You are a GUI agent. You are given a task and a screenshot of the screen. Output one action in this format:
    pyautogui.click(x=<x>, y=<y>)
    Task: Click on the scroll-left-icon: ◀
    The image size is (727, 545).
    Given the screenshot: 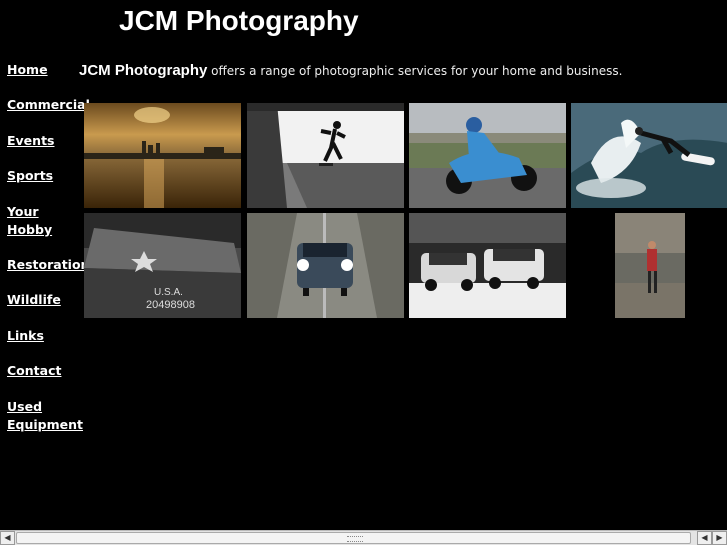 What is the action you would take?
    pyautogui.click(x=7, y=538)
    